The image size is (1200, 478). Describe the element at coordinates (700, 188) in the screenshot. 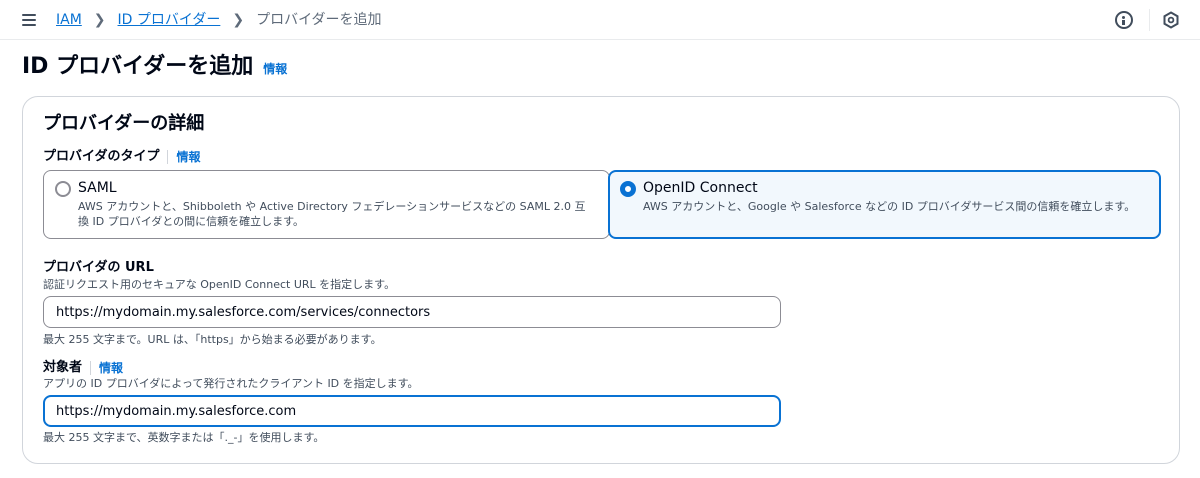

I see `oidc-title: OpenID Connect` at that location.